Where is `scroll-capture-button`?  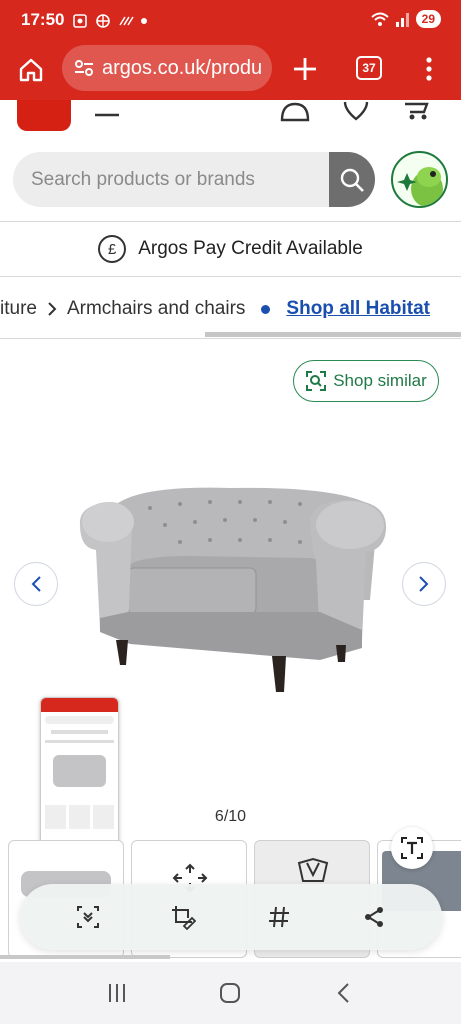 scroll-capture-button is located at coordinates (88, 917).